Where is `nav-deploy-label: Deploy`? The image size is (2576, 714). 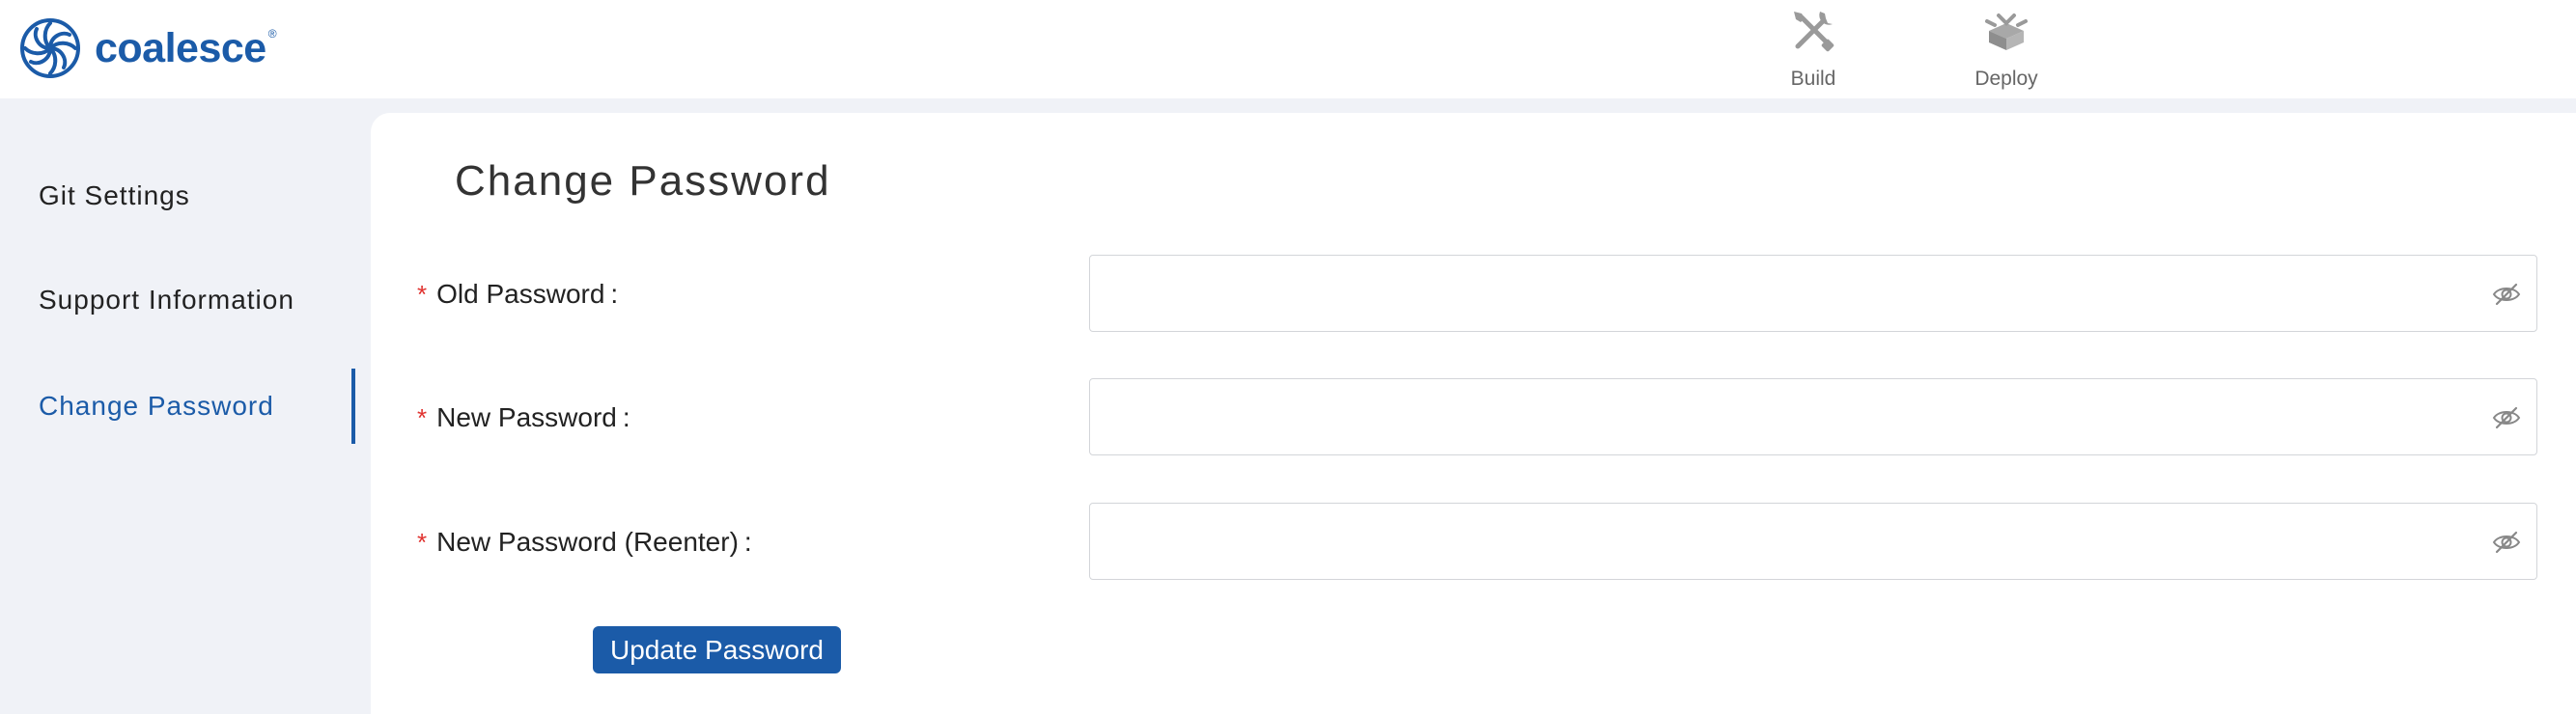
nav-deploy-label: Deploy is located at coordinates (2006, 79).